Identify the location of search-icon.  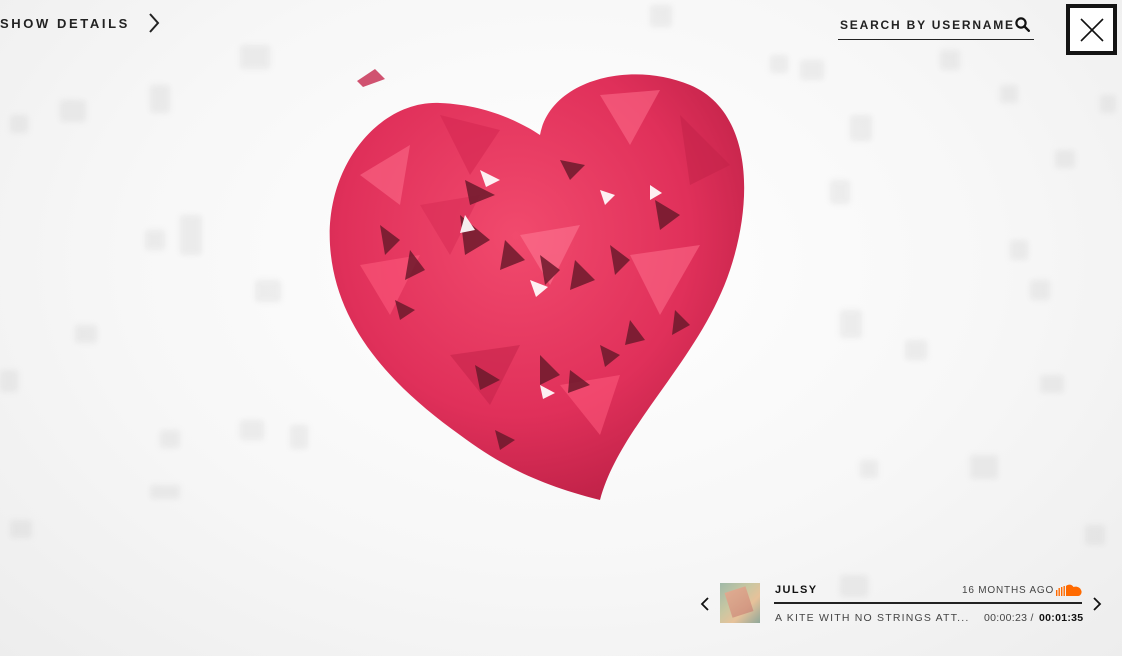
(1022, 24).